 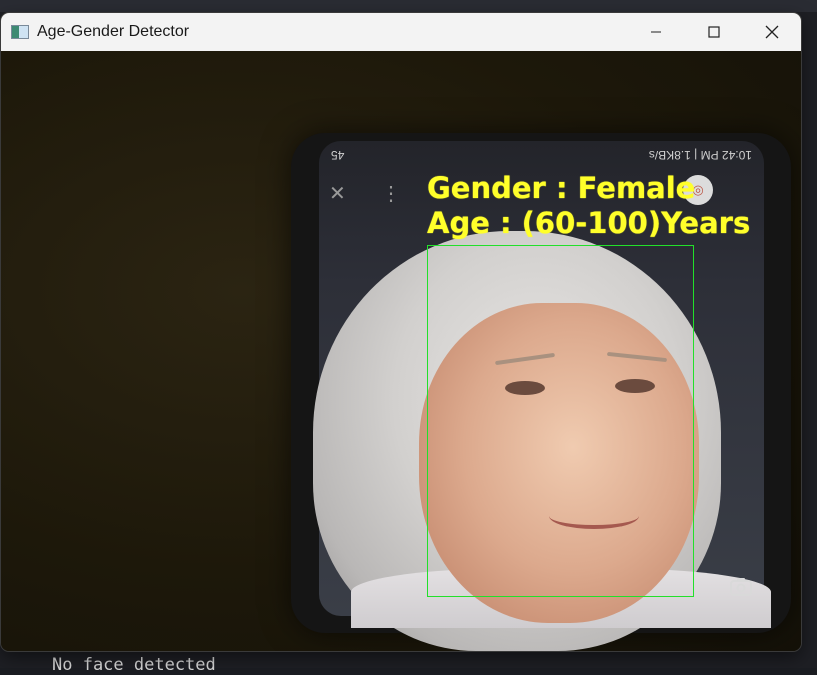 What do you see at coordinates (541, 155) in the screenshot?
I see `phone-status-bar: 10:42 PM | 1.8KB/s 45` at bounding box center [541, 155].